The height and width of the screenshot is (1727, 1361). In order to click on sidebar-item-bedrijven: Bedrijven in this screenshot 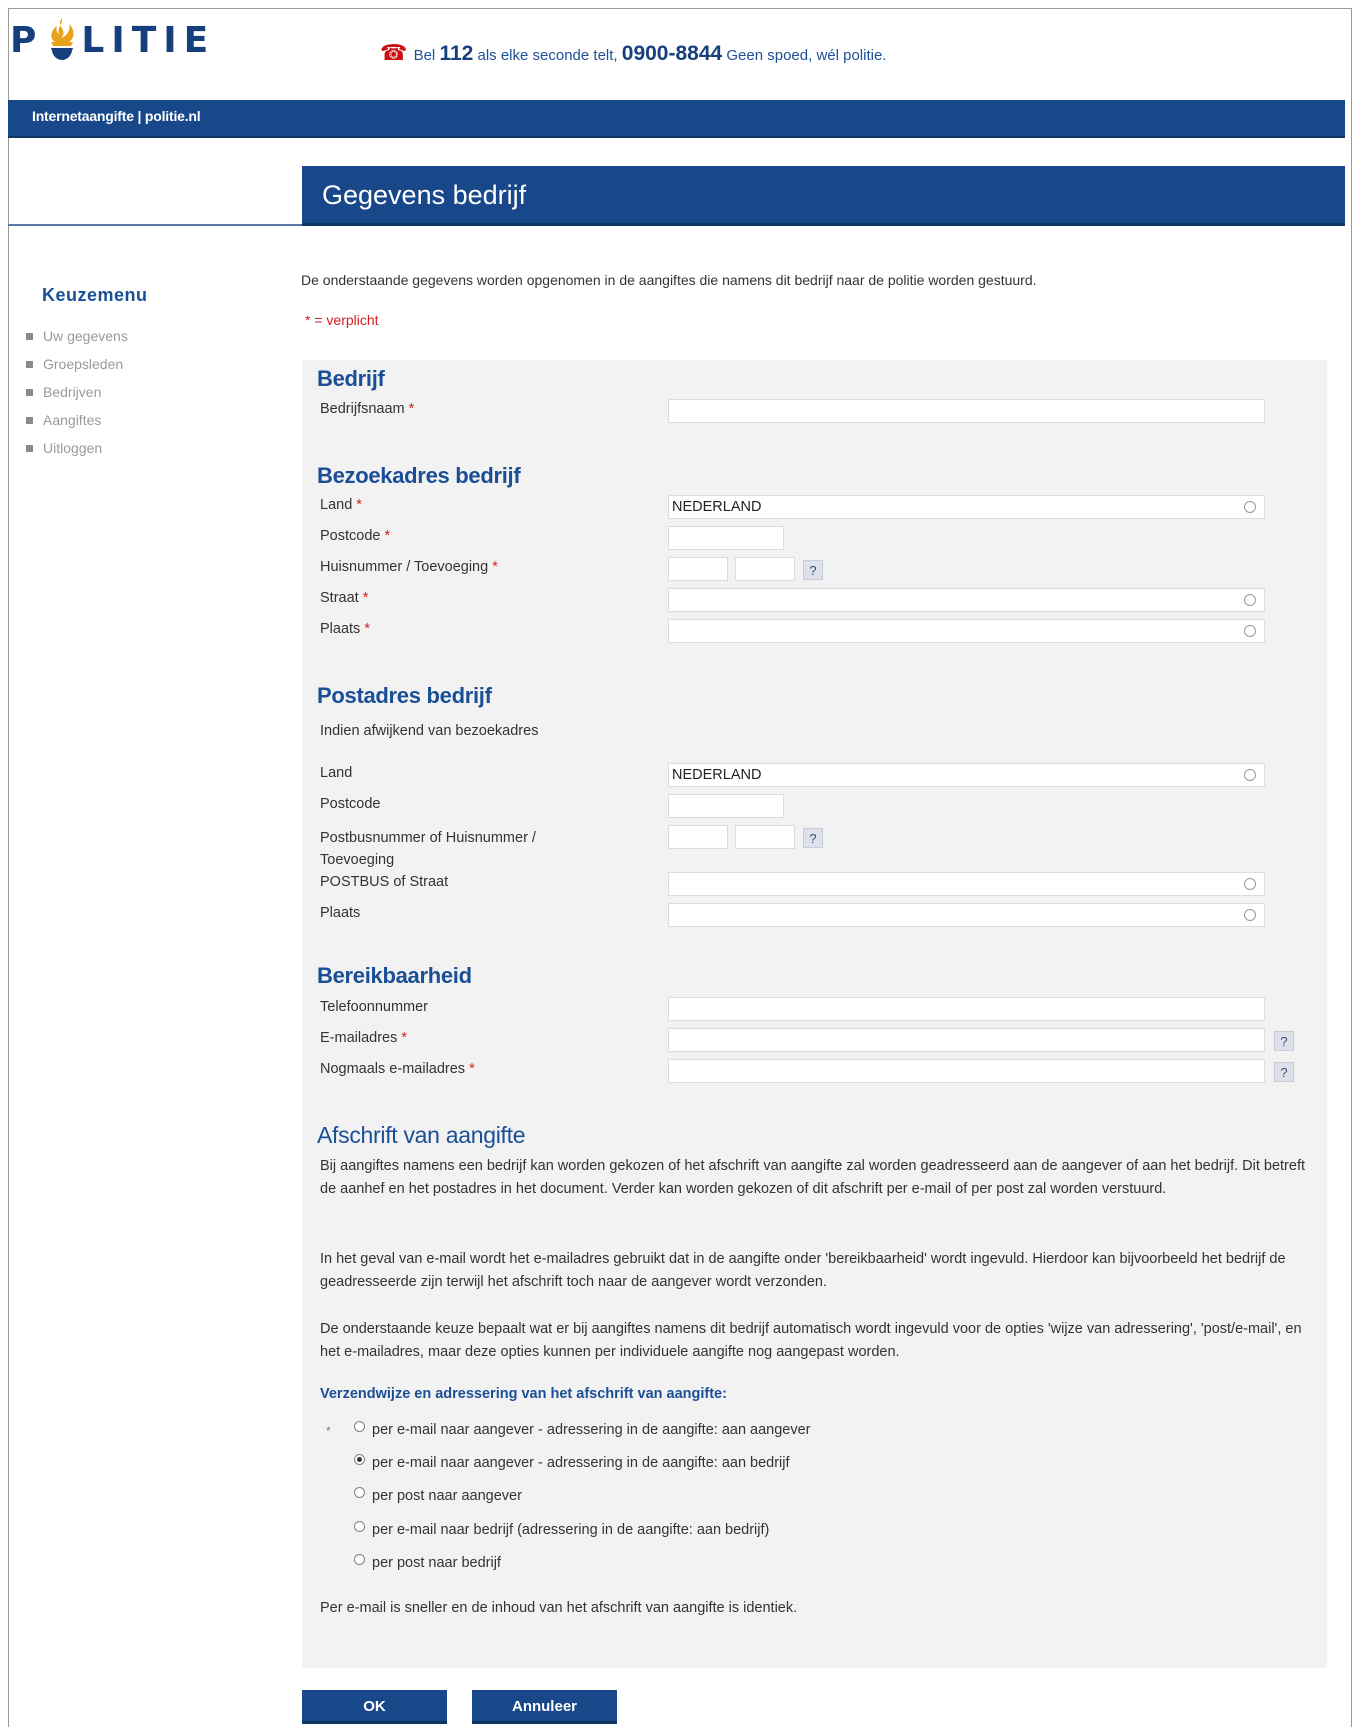, I will do `click(77, 392)`.